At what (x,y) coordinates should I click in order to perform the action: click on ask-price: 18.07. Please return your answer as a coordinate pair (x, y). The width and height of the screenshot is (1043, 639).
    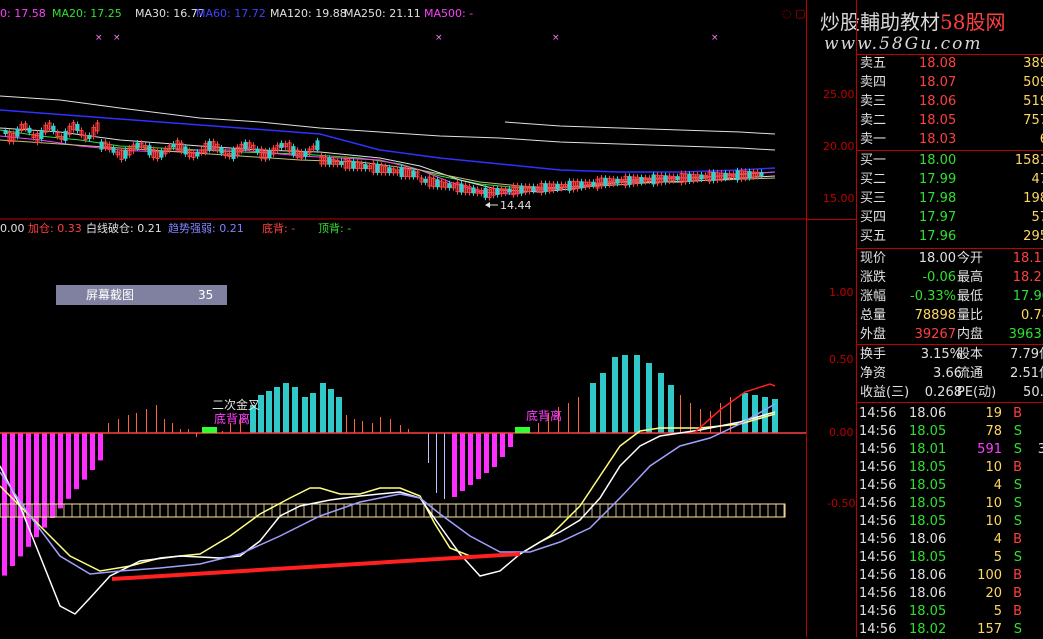
    Looking at the image, I should click on (938, 82).